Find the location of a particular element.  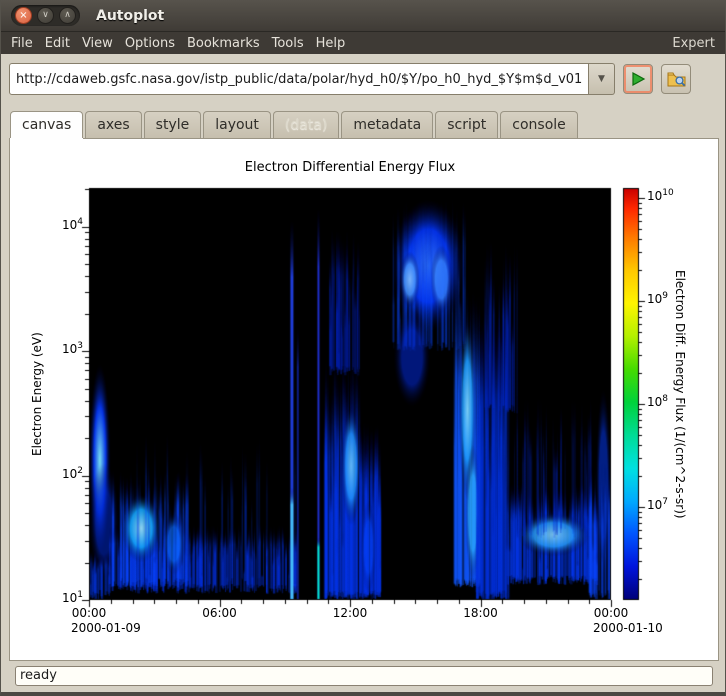

chevron-down-icon: ∨ is located at coordinates (45, 15).